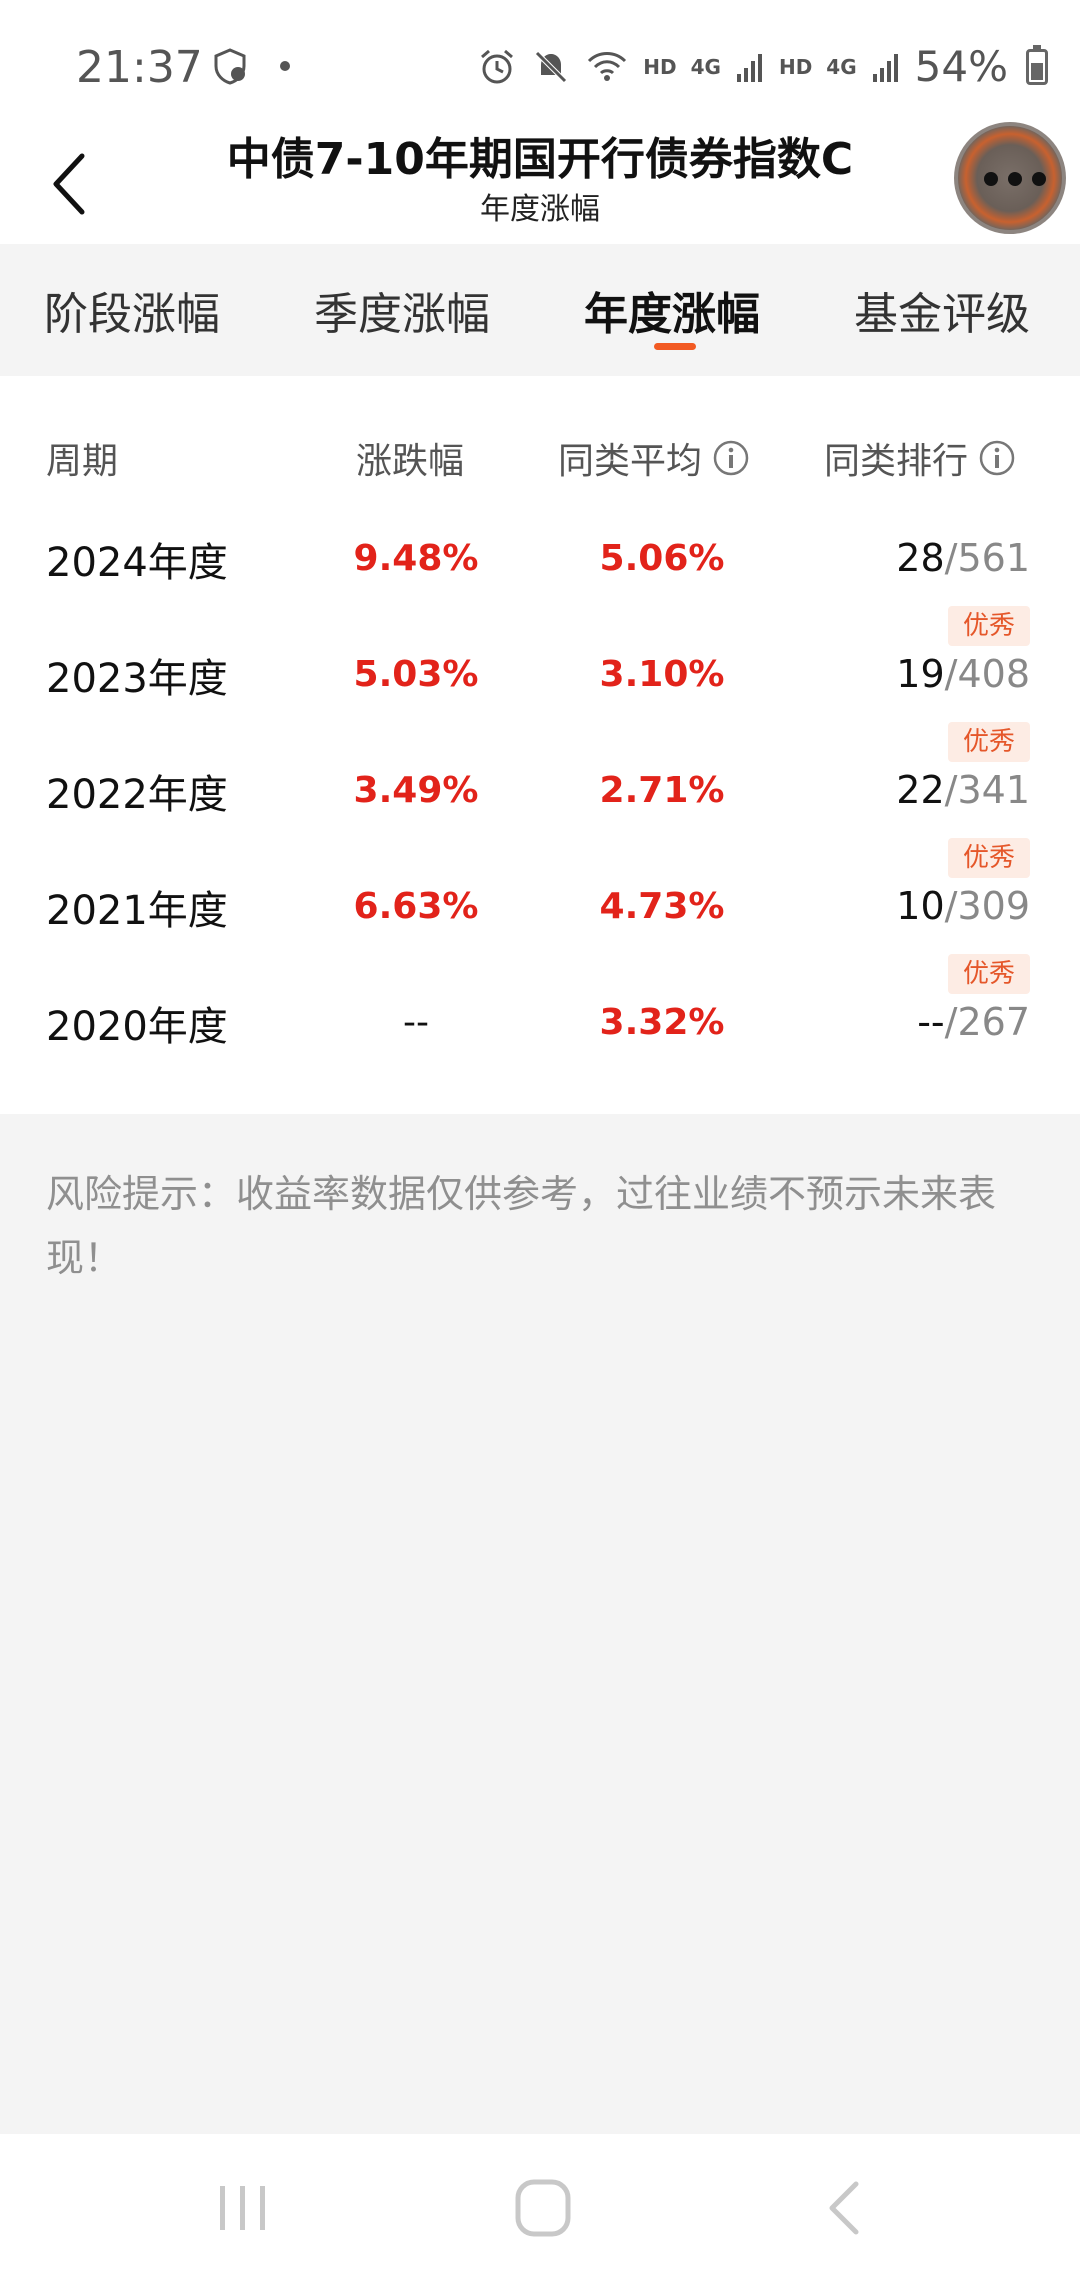 The width and height of the screenshot is (1080, 2280). What do you see at coordinates (987, 558) in the screenshot?
I see `rank-total: /561` at bounding box center [987, 558].